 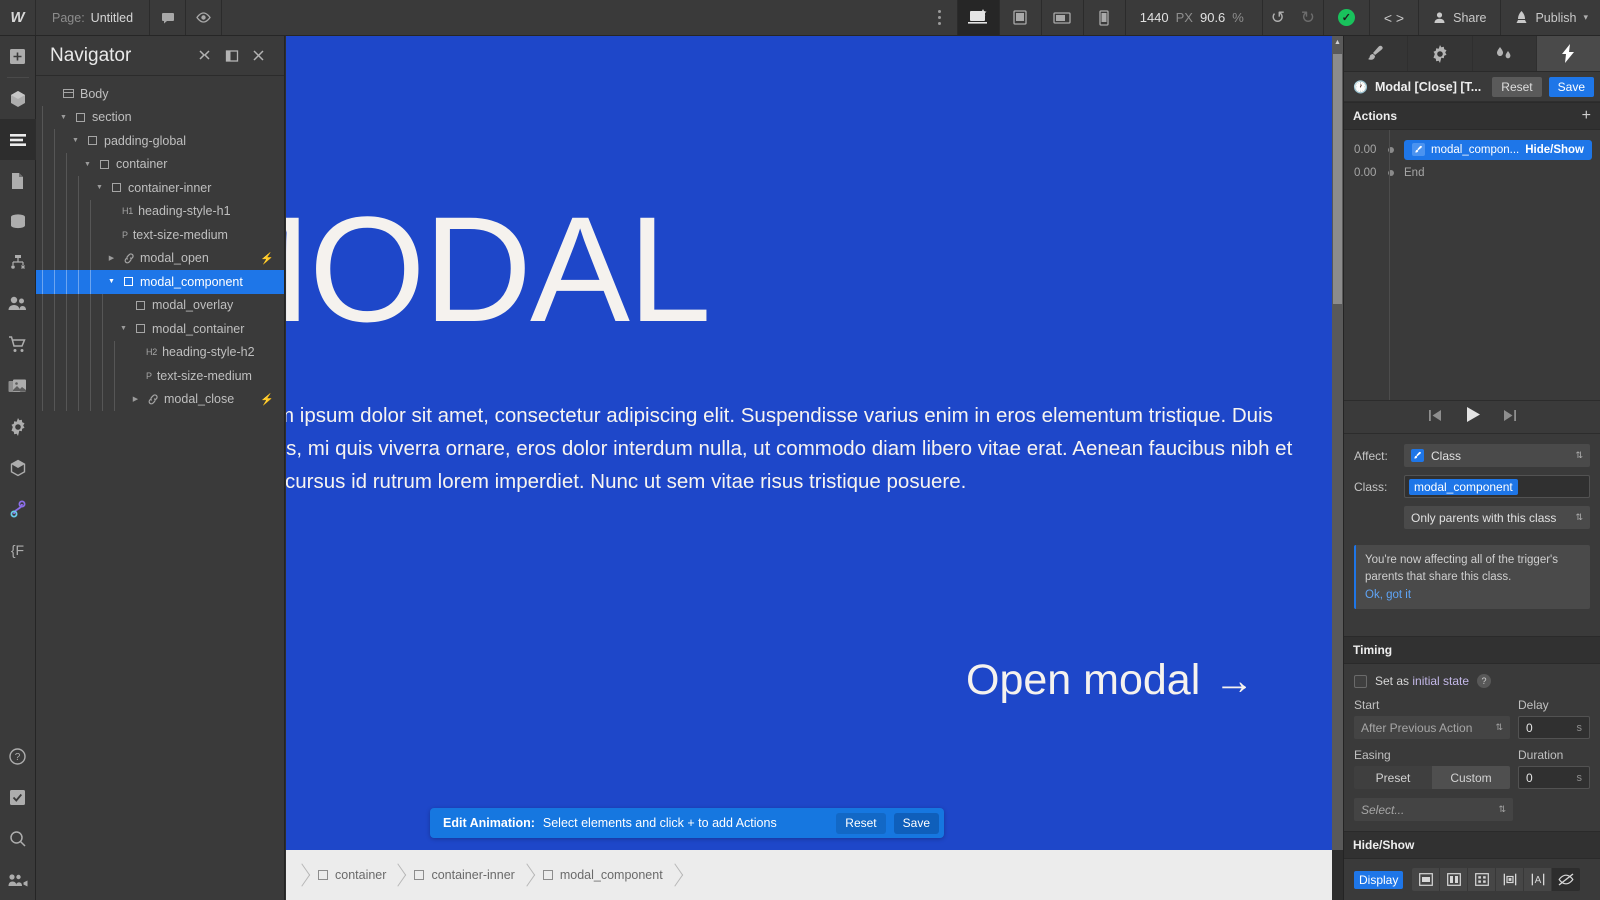 I want to click on comment-icon, so click(x=168, y=17).